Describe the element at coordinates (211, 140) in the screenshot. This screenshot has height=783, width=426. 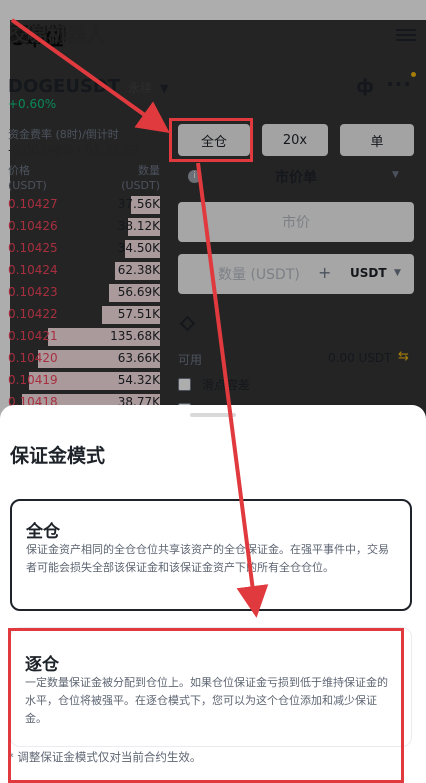
I see `highlight-box-cross` at that location.